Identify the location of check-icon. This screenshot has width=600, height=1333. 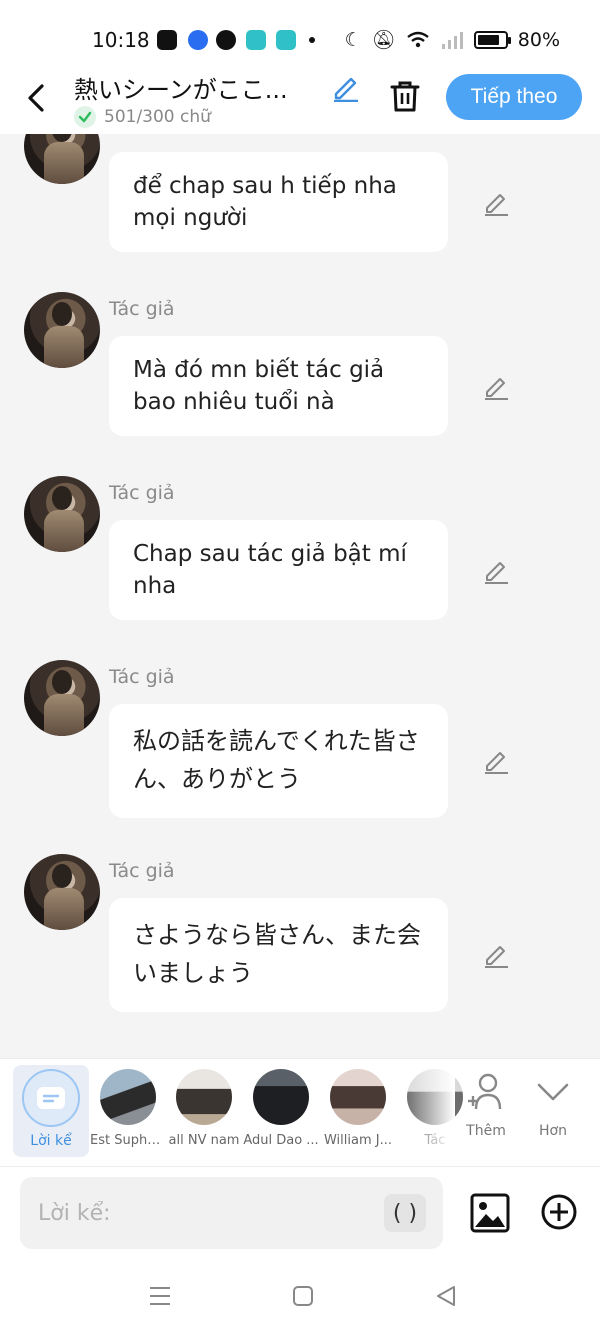
(85, 117).